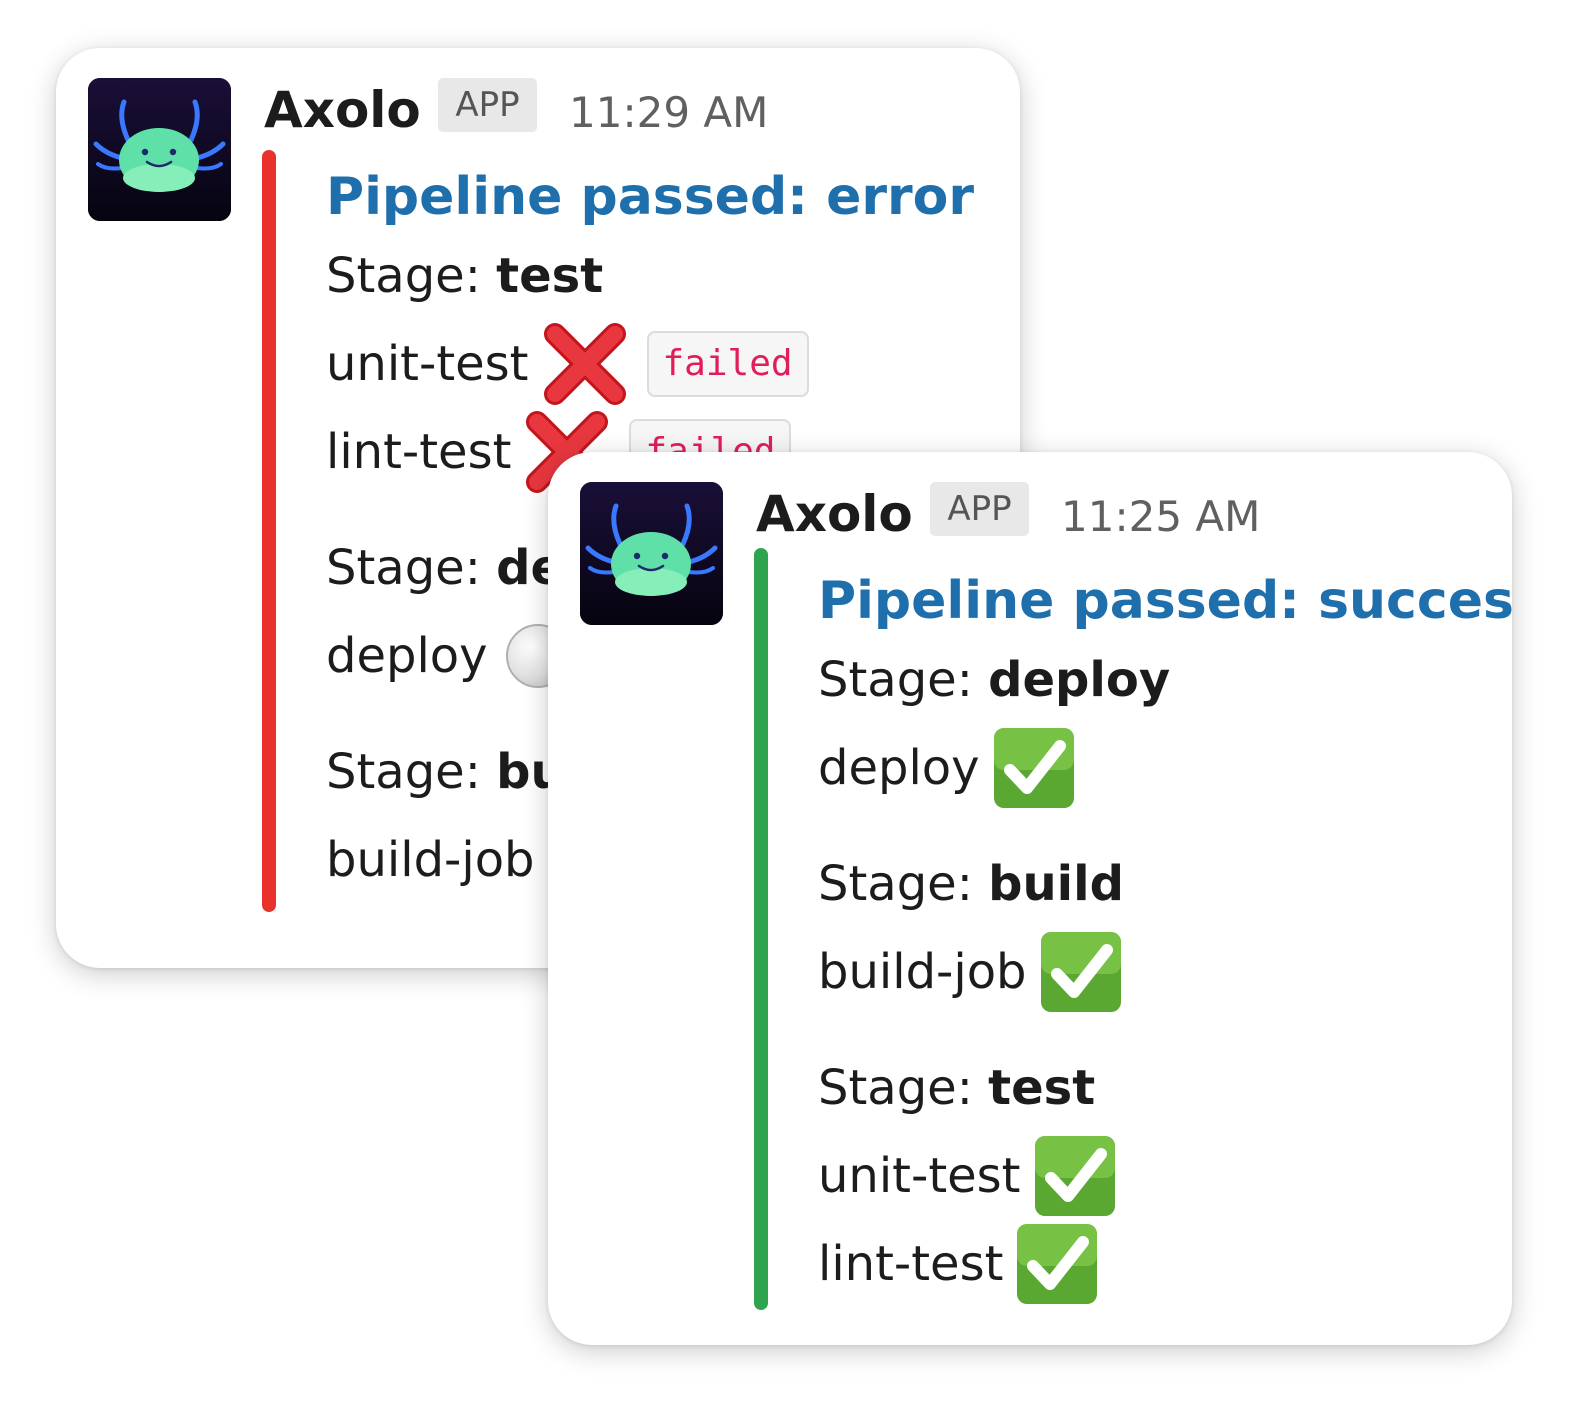  What do you see at coordinates (1165, 884) in the screenshot?
I see `stage-heading: Stage: build` at bounding box center [1165, 884].